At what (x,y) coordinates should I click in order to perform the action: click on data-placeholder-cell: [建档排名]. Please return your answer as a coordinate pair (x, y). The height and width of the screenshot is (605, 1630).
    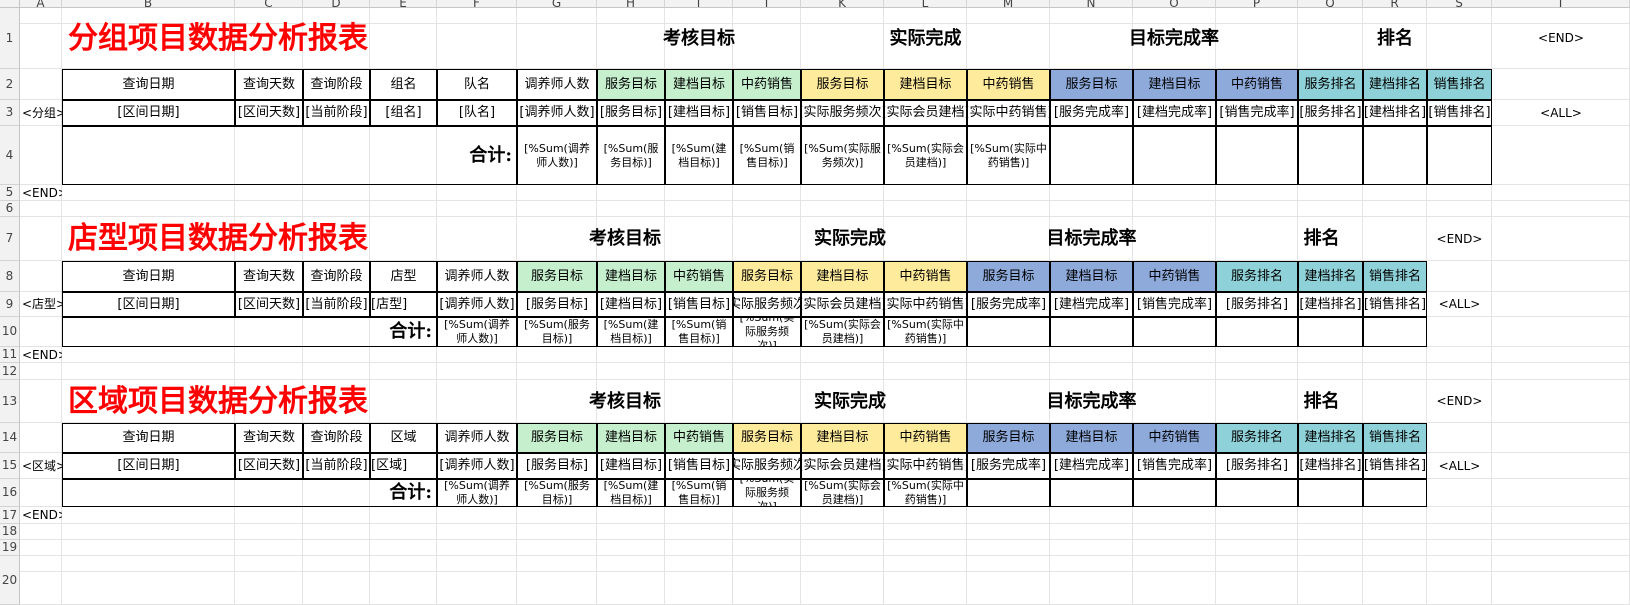
    Looking at the image, I should click on (1330, 466).